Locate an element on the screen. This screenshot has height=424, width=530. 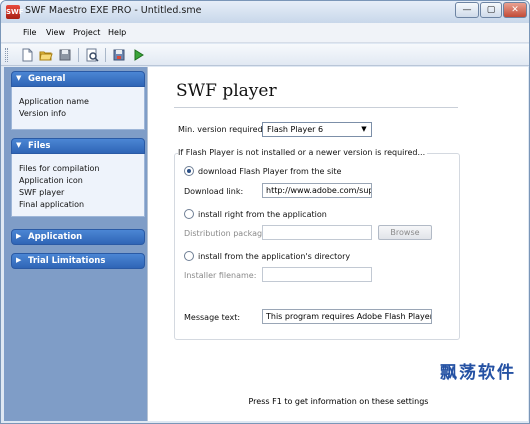
sidebar-section-label: Application is located at coordinates (55, 237).